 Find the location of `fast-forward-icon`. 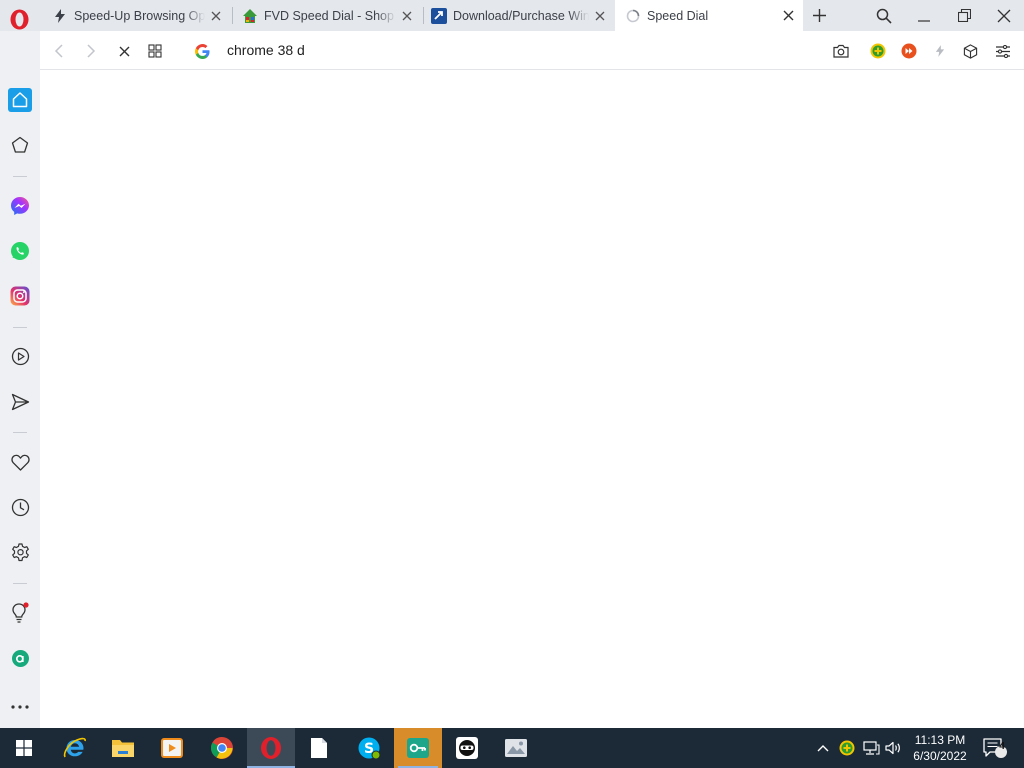

fast-forward-icon is located at coordinates (909, 51).